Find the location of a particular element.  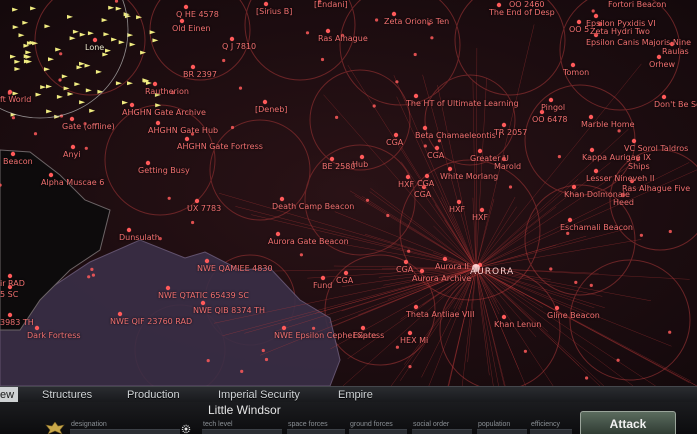

map-label: [Sirius B] is located at coordinates (274, 11).